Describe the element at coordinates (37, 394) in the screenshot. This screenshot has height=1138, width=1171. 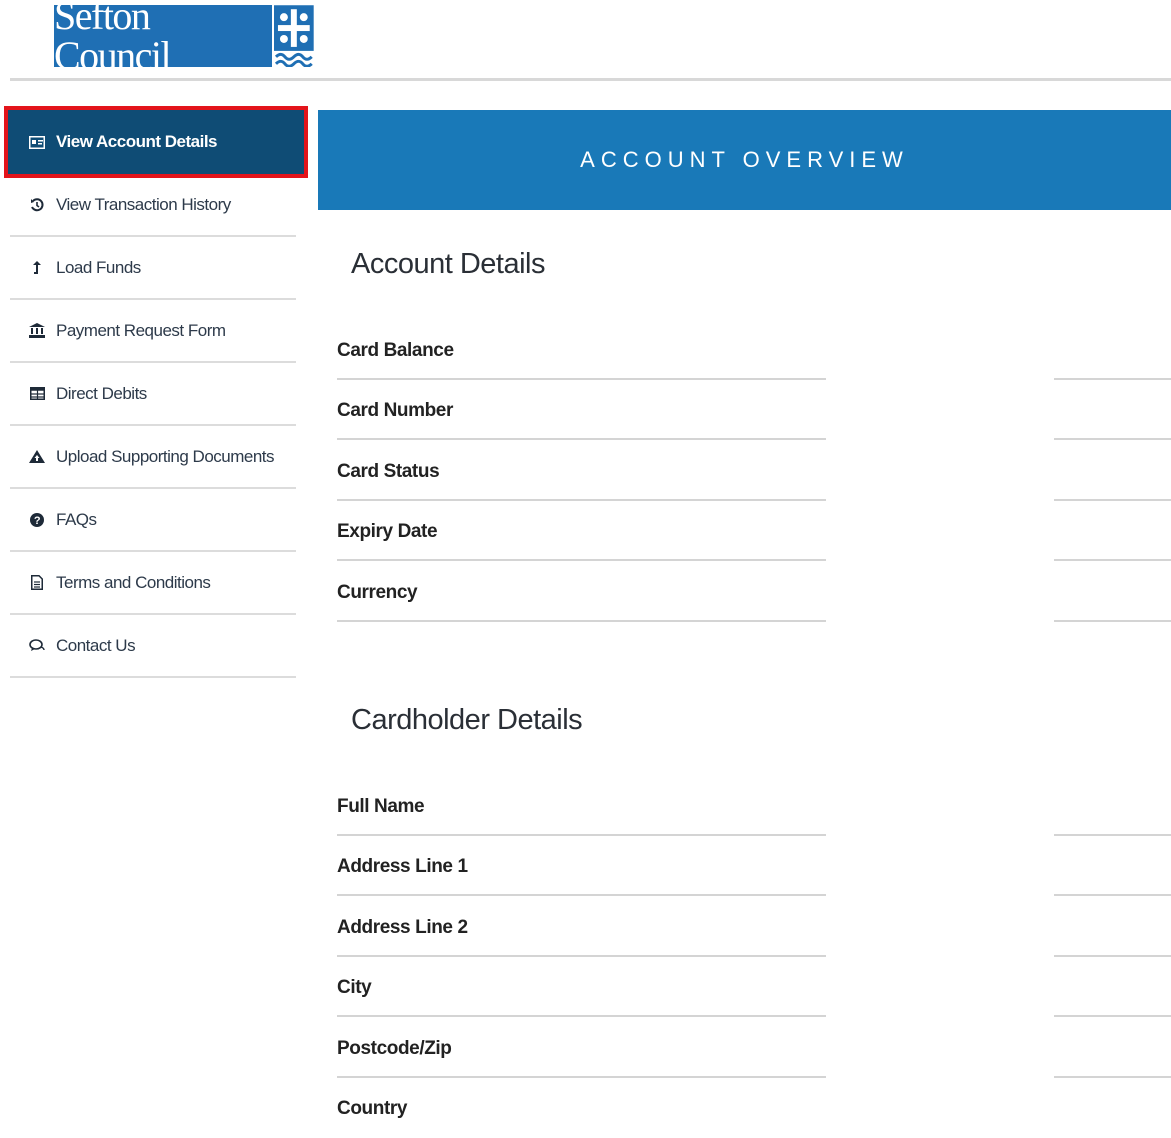
I see `table-icon` at that location.